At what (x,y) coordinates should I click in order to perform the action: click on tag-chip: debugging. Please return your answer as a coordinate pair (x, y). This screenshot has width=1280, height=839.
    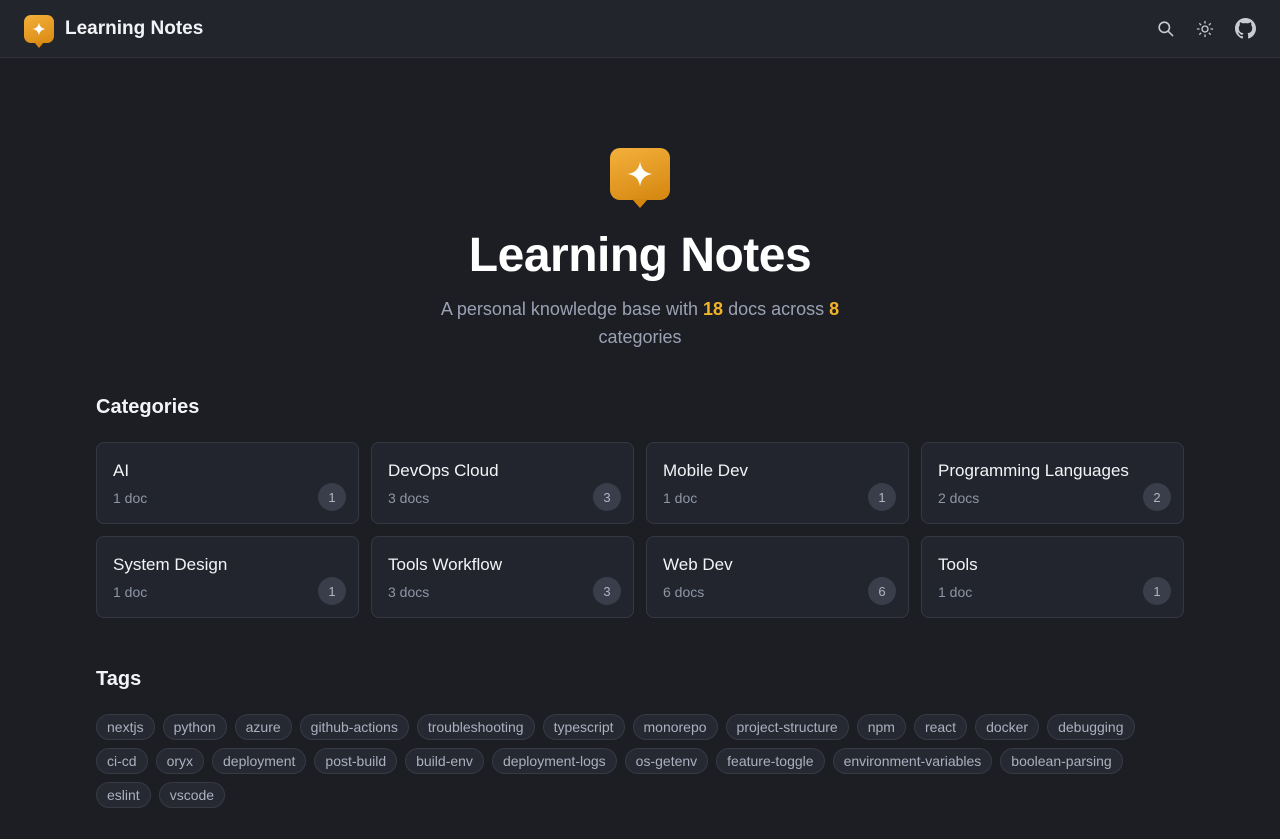
    Looking at the image, I should click on (1091, 727).